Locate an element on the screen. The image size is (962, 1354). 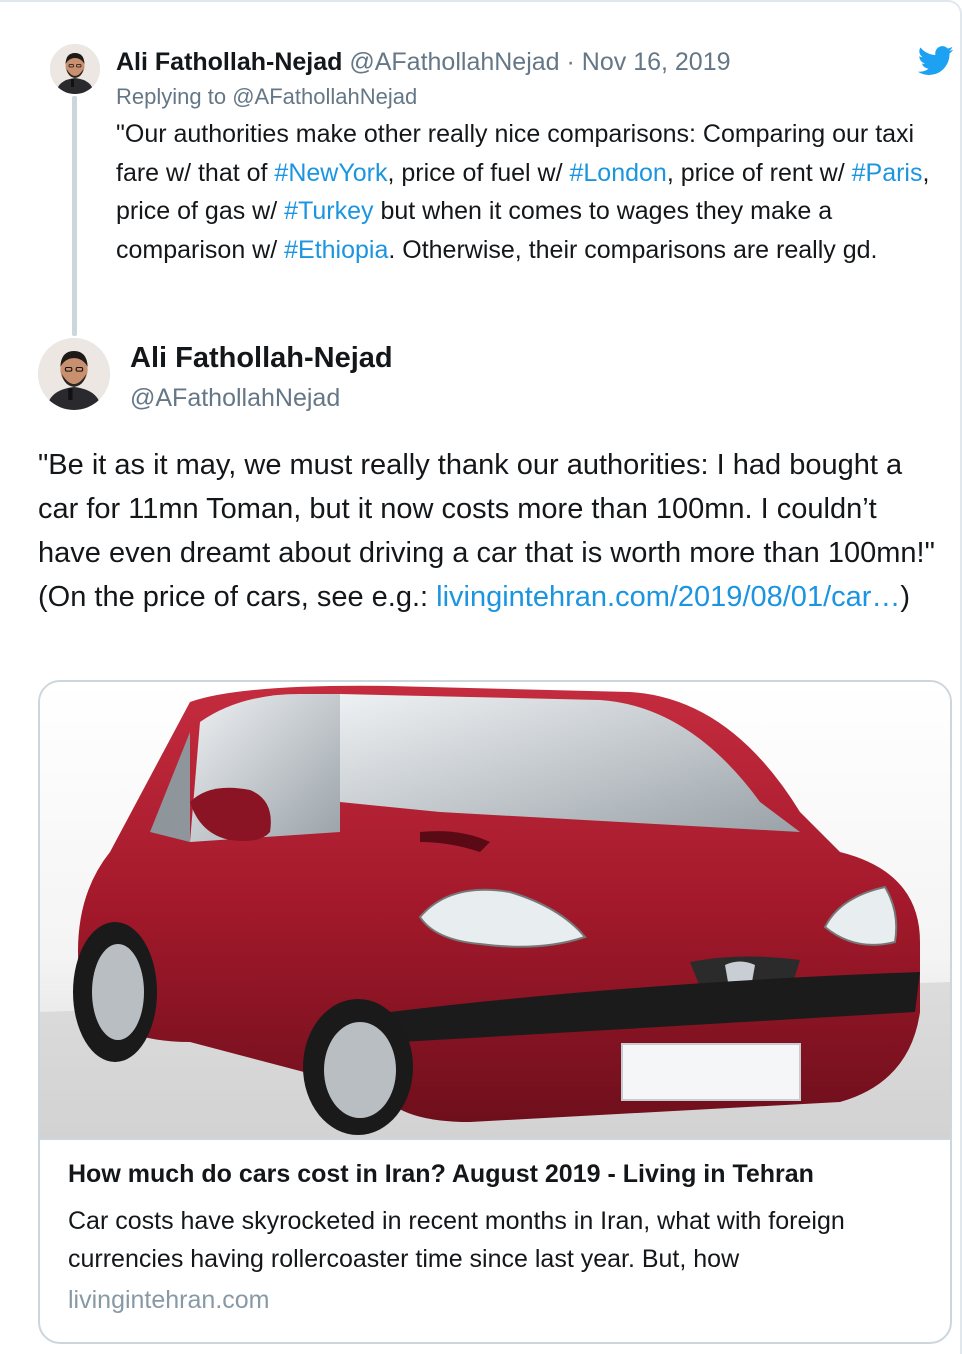
quoted-text-part: , price of rent w/ is located at coordinates (759, 172).